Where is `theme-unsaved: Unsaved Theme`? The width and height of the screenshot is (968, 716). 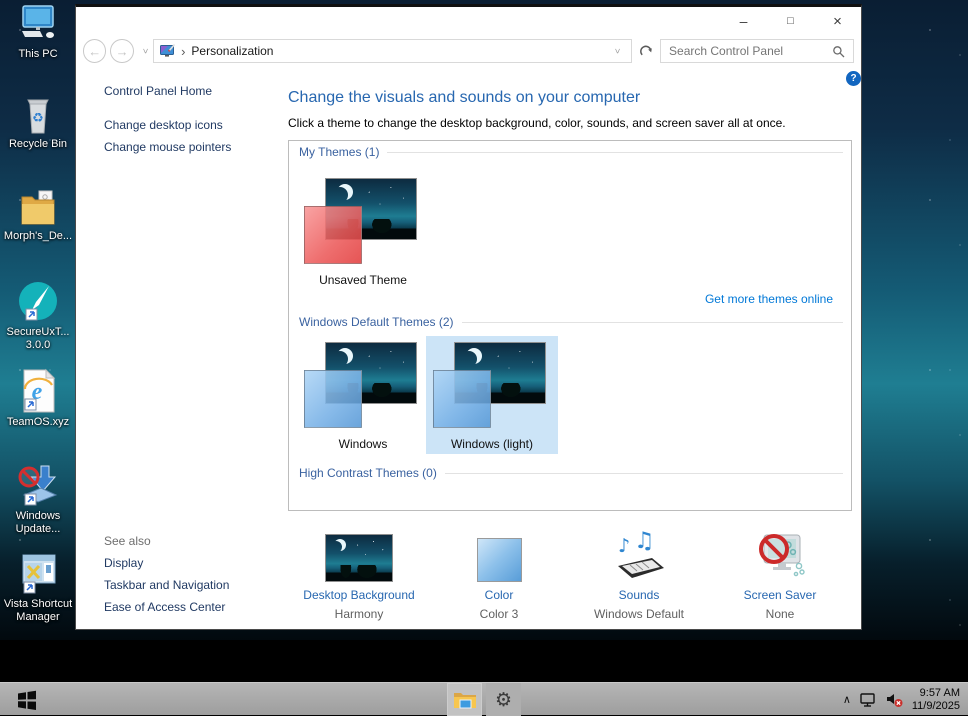
theme-unsaved: Unsaved Theme is located at coordinates (363, 231).